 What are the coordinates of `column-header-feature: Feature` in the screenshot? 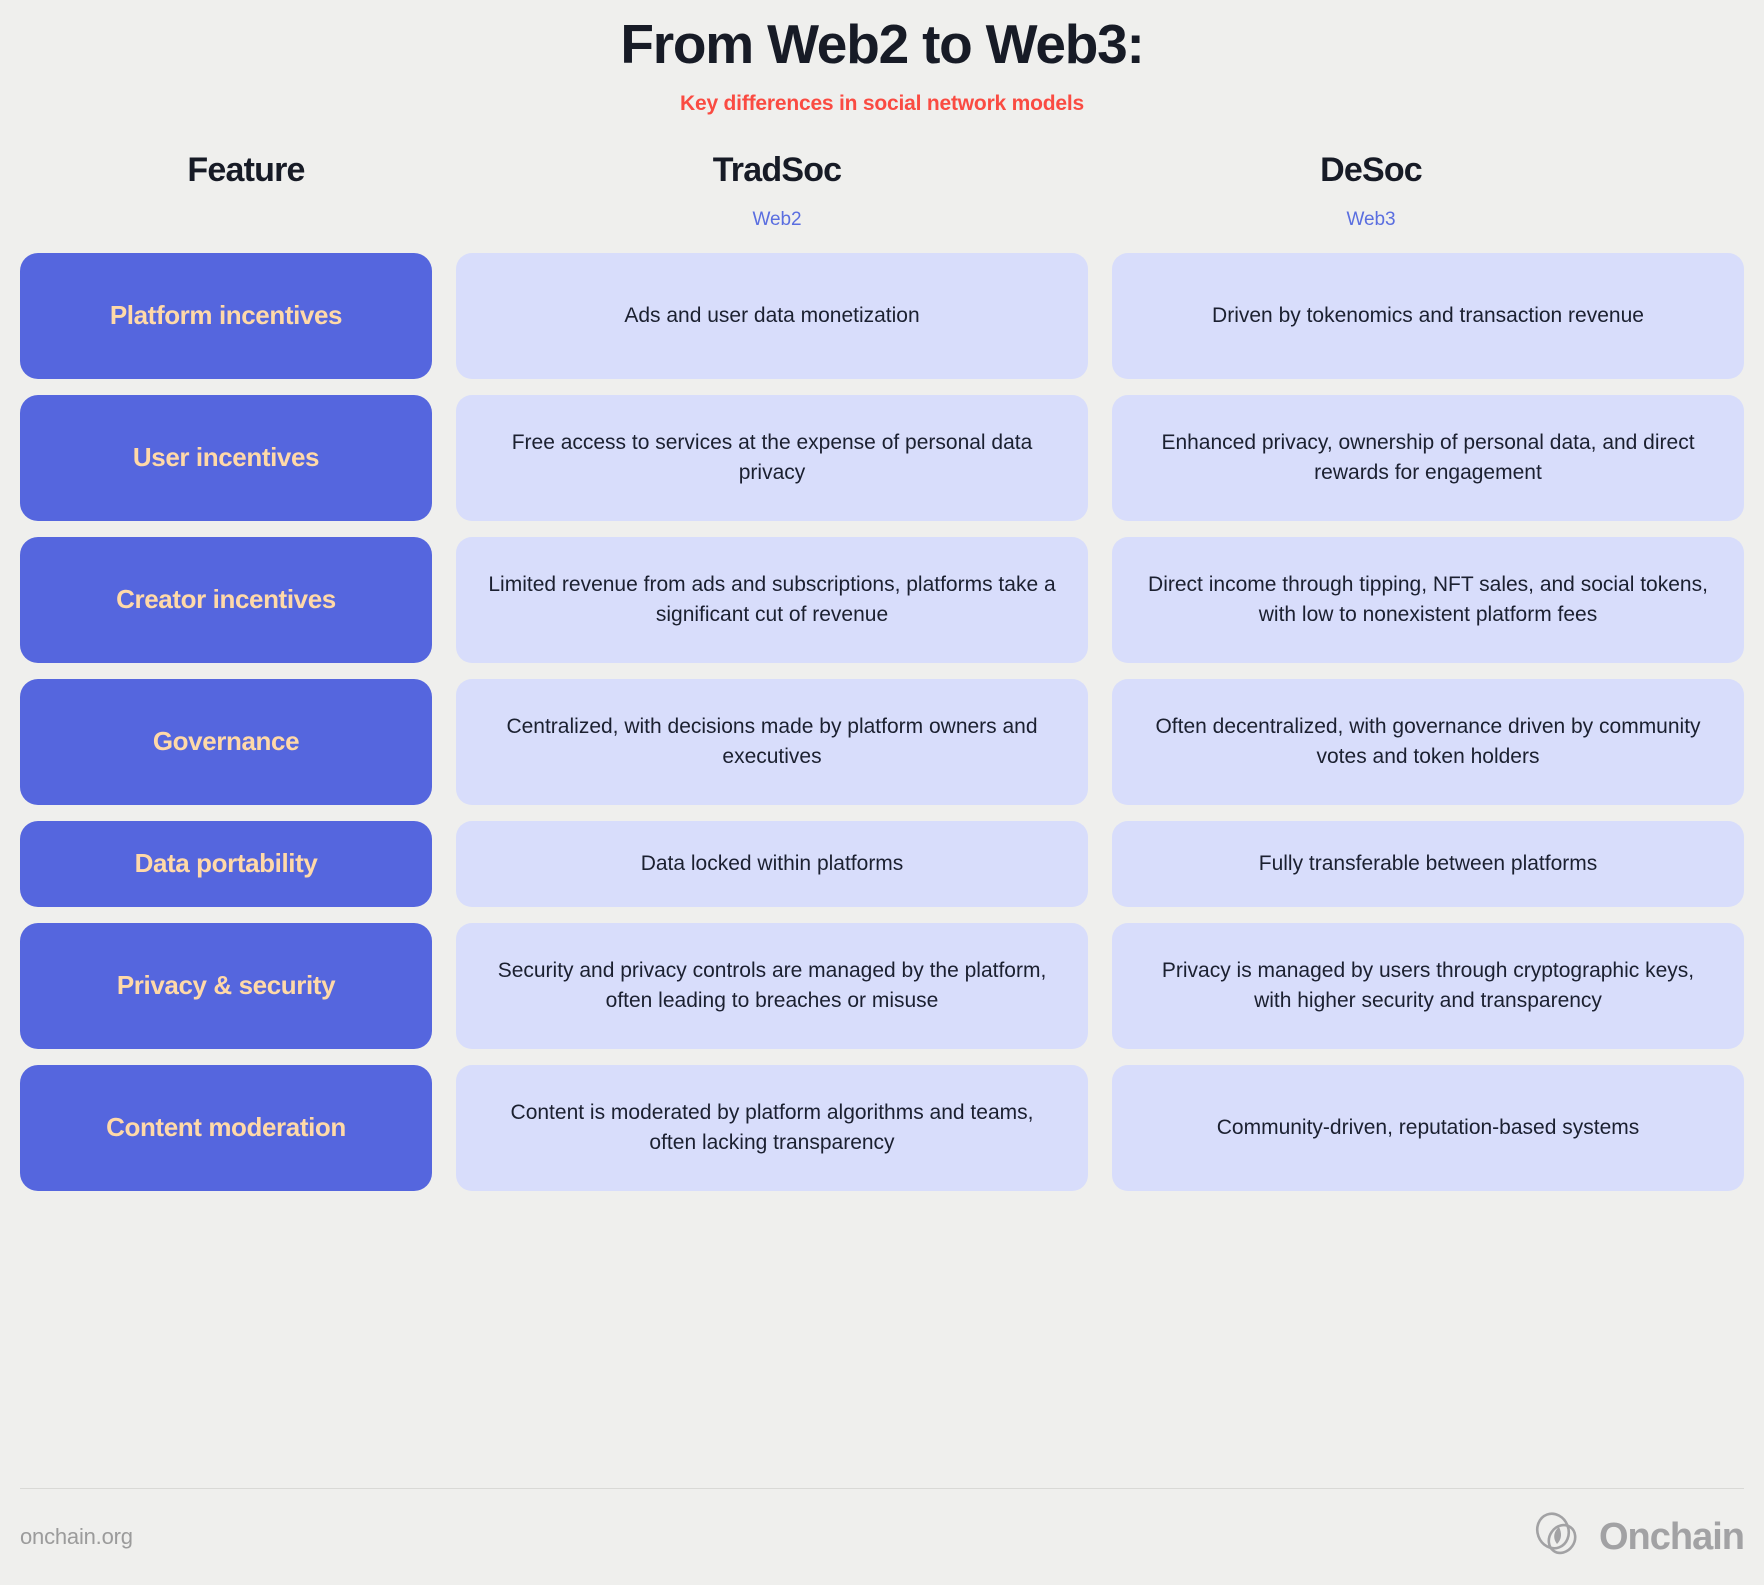 It's located at (246, 190).